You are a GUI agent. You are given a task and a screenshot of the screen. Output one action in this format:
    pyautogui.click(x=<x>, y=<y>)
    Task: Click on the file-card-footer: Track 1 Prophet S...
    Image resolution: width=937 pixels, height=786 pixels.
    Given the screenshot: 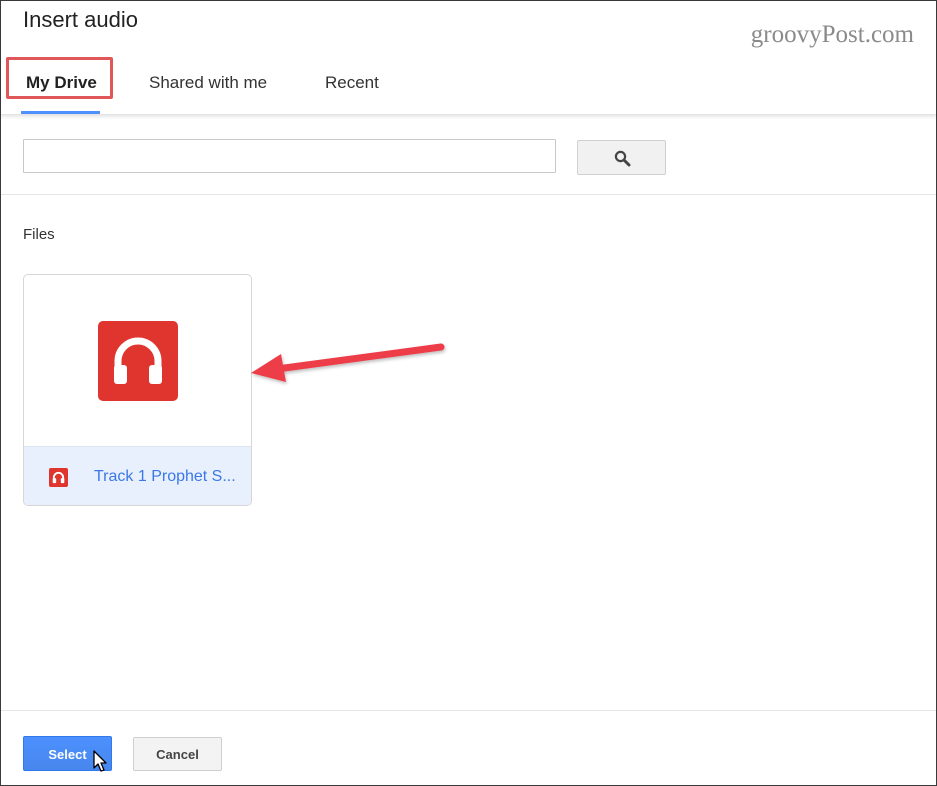 What is the action you would take?
    pyautogui.click(x=137, y=475)
    